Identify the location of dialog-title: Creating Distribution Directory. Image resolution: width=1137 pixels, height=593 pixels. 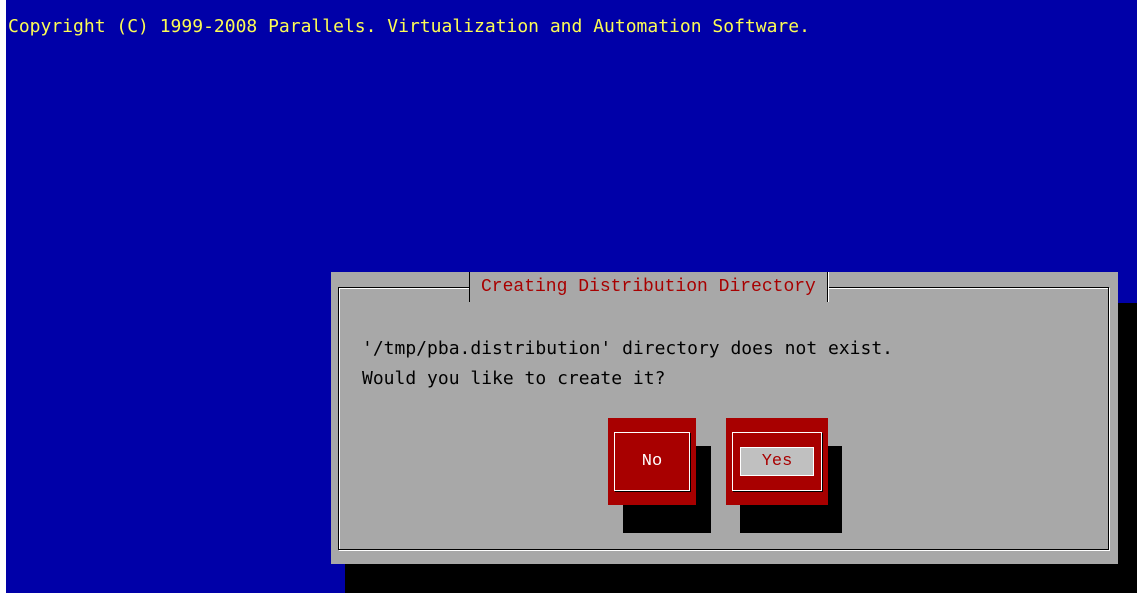
(648, 287).